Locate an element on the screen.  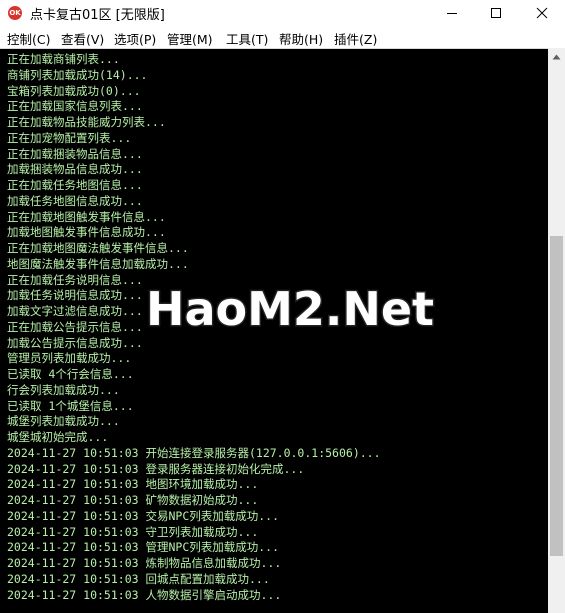
scroll-thumb is located at coordinates (556, 396).